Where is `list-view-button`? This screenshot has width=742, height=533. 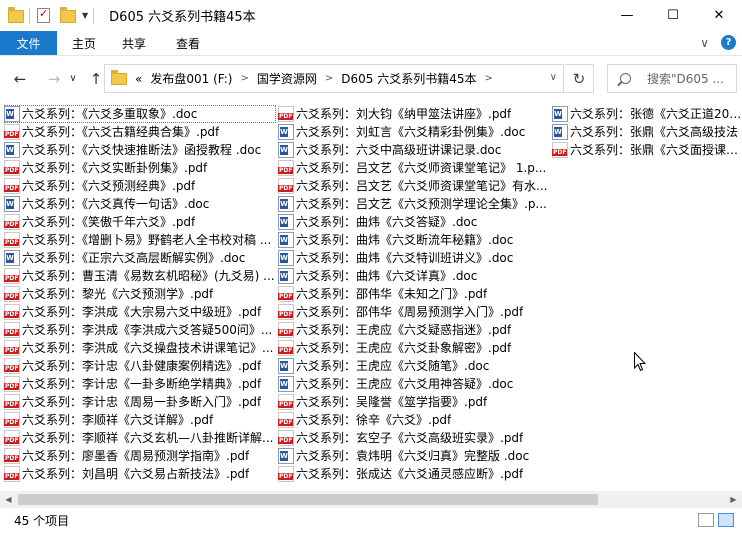 list-view-button is located at coordinates (726, 520).